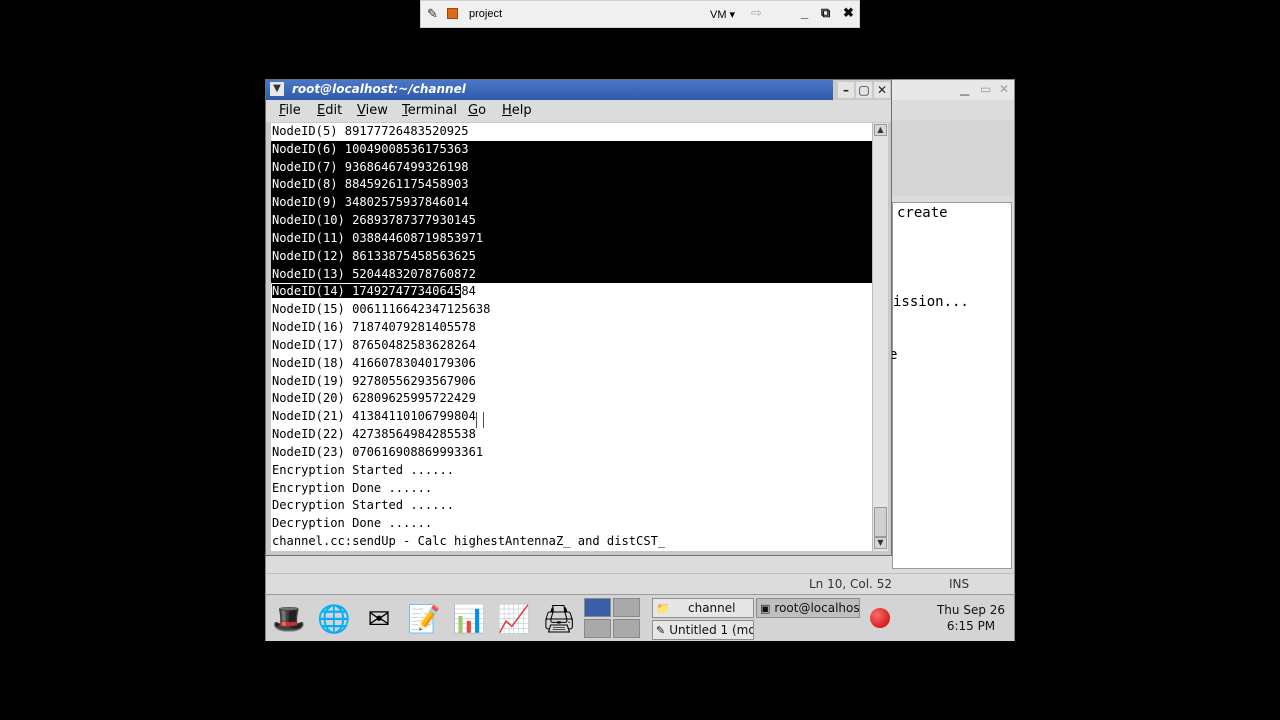 The width and height of the screenshot is (1280, 720). I want to click on terminal-line: NodeID(16) 71874079281405578, so click(374, 327).